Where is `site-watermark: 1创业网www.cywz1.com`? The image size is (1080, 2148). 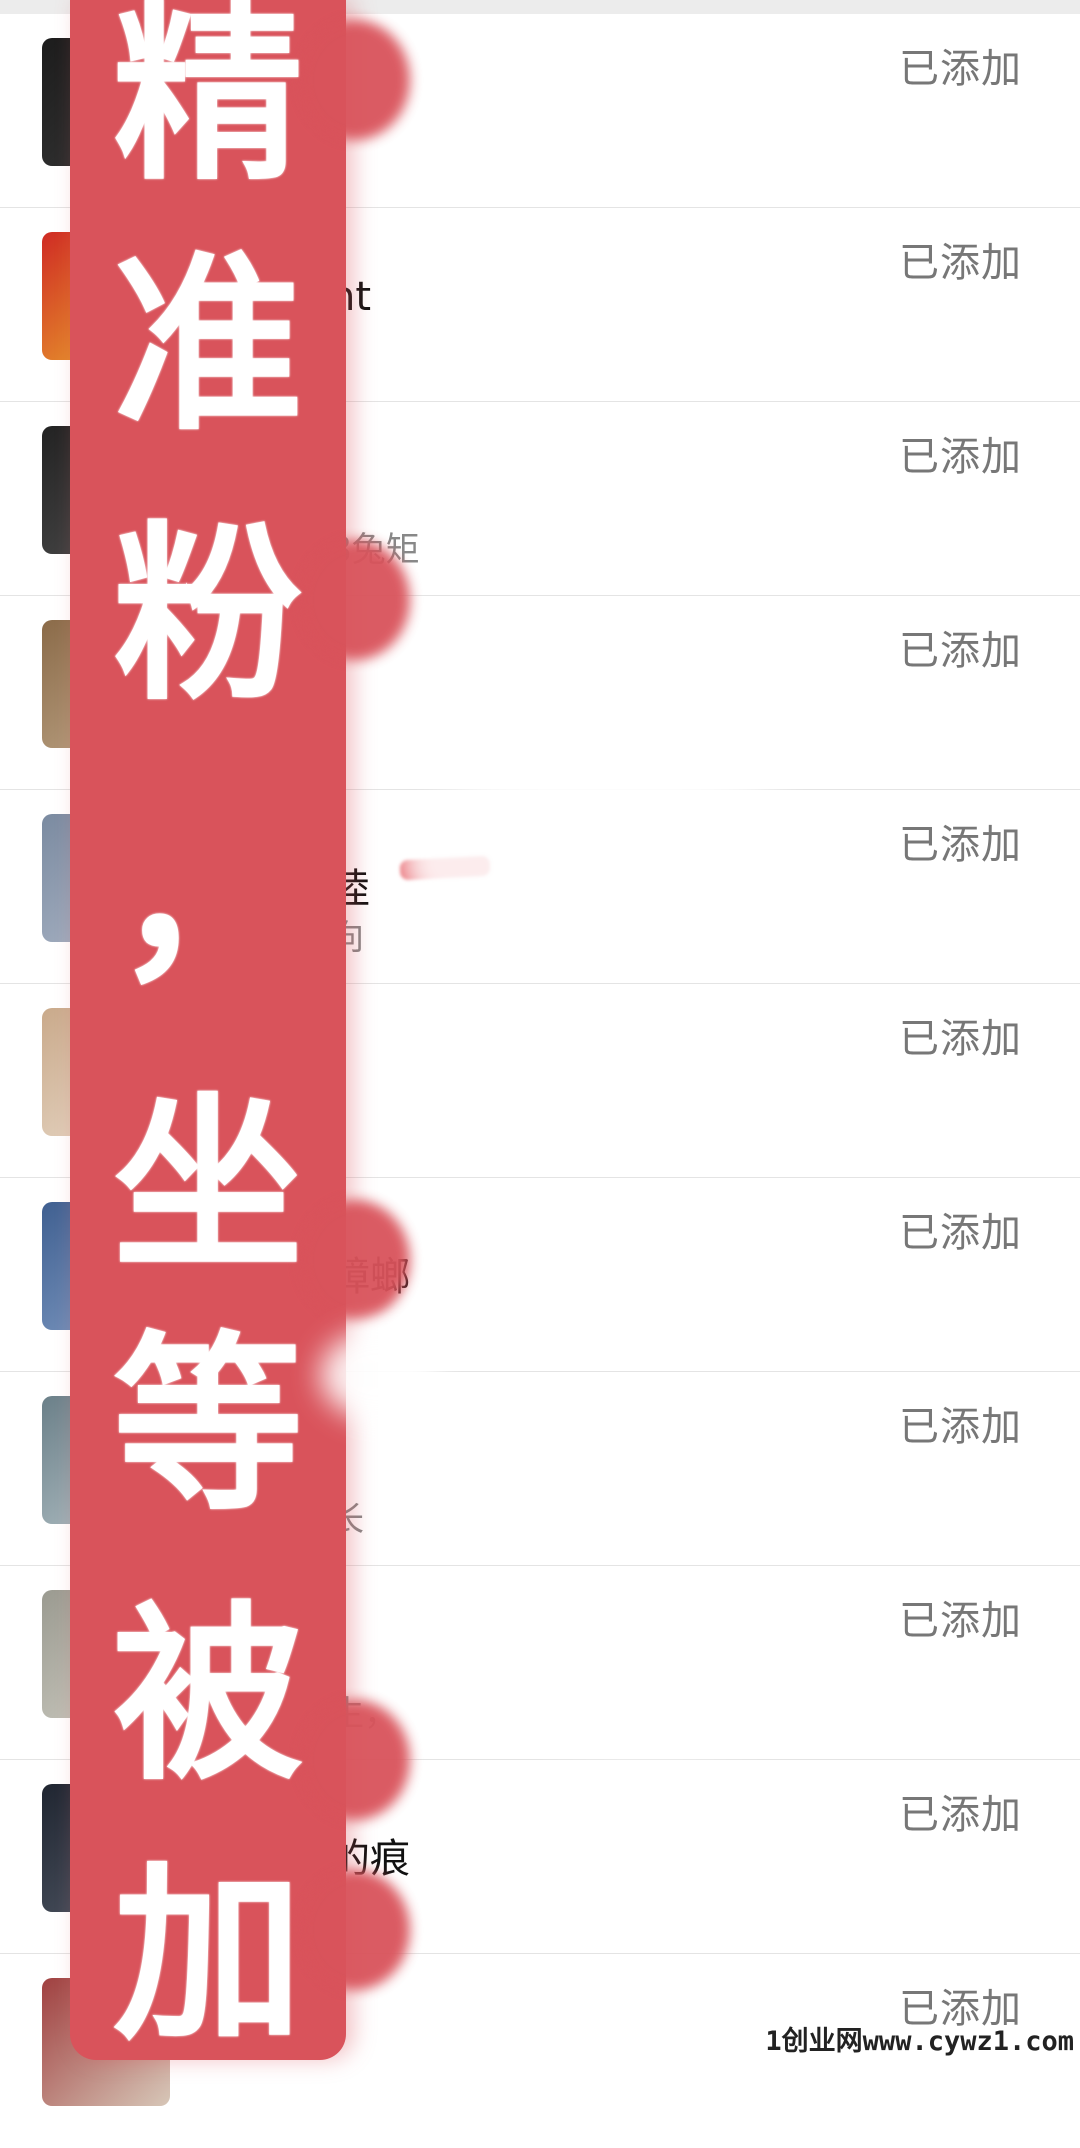
site-watermark: 1创业网www.cywz1.com is located at coordinates (919, 2041).